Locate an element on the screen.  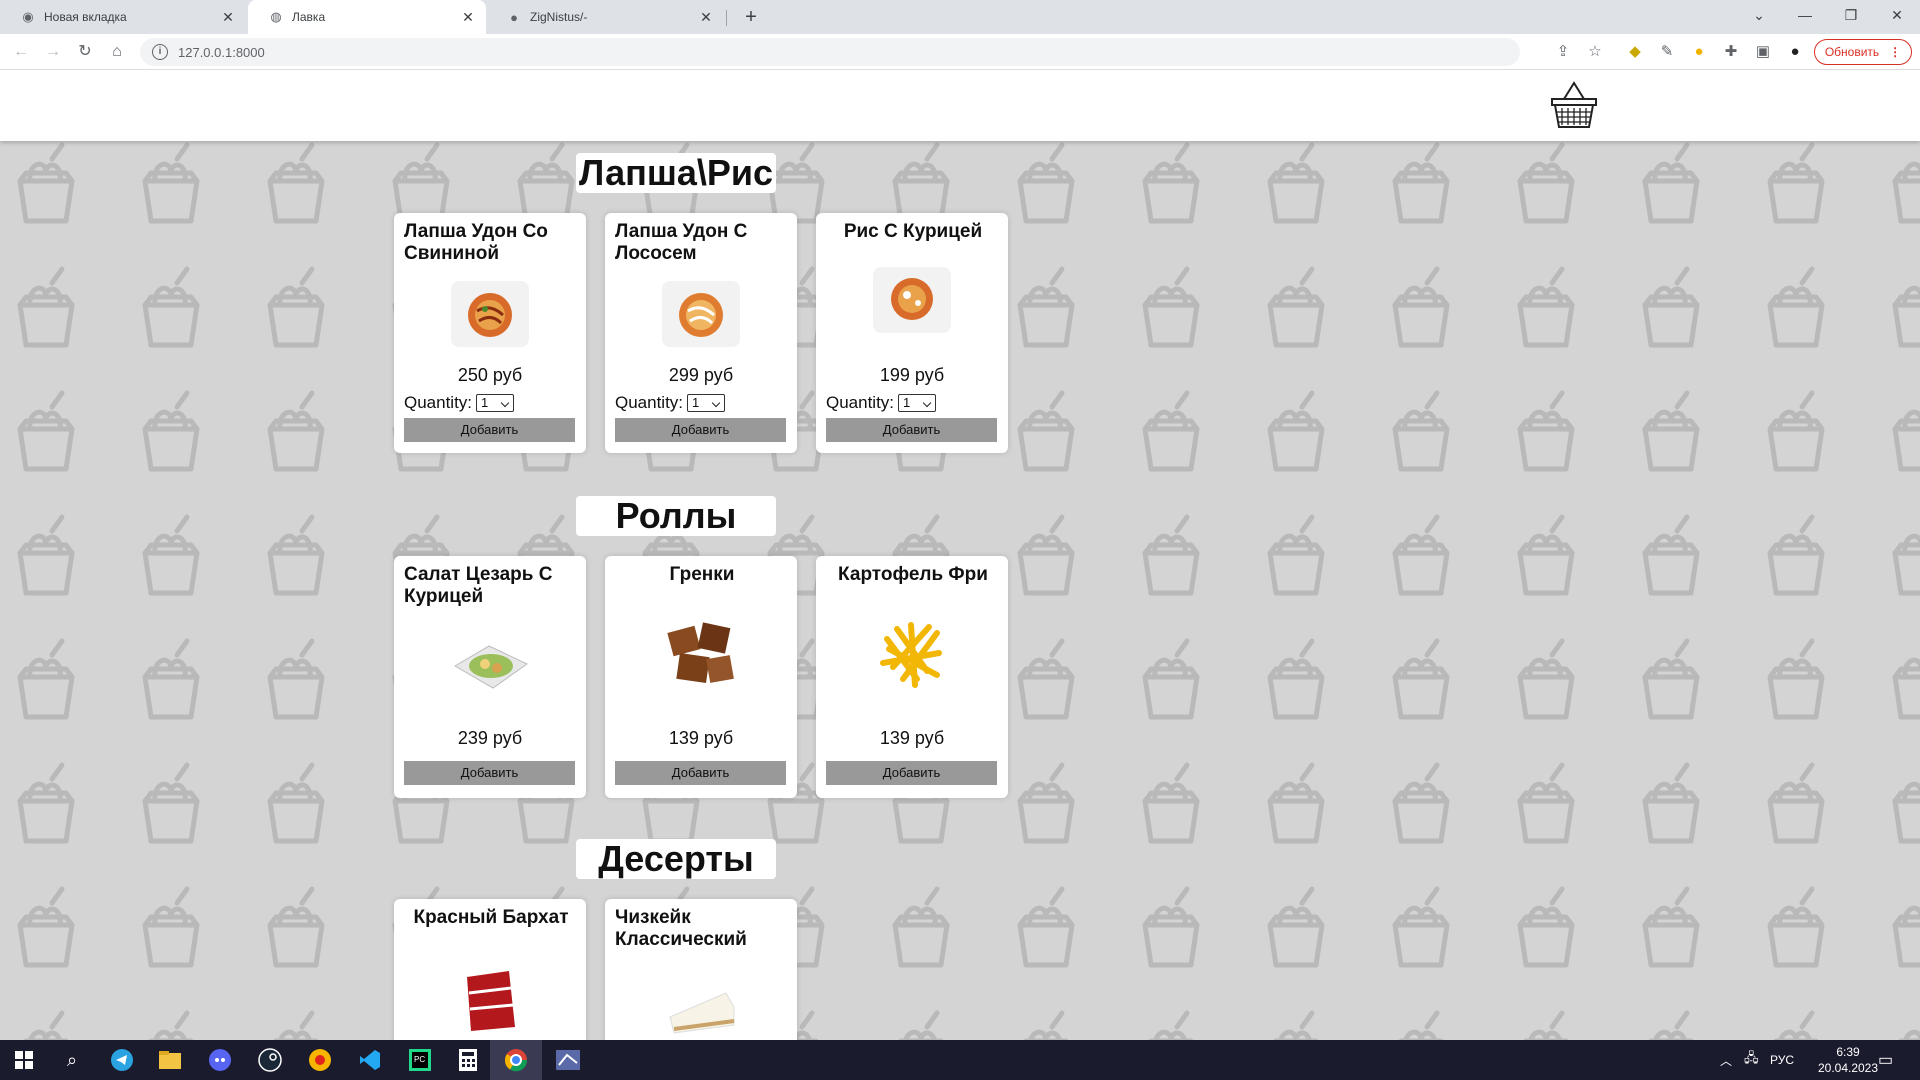
french-fries-image is located at coordinates (912, 654).